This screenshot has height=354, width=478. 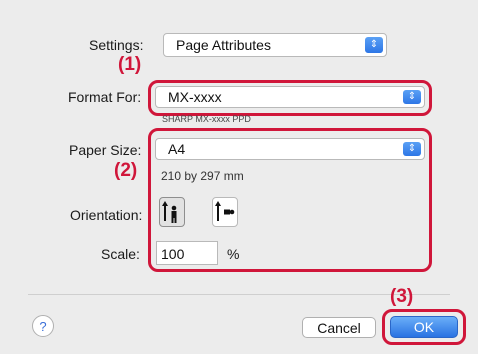 I want to click on callout-3: (3), so click(x=402, y=296).